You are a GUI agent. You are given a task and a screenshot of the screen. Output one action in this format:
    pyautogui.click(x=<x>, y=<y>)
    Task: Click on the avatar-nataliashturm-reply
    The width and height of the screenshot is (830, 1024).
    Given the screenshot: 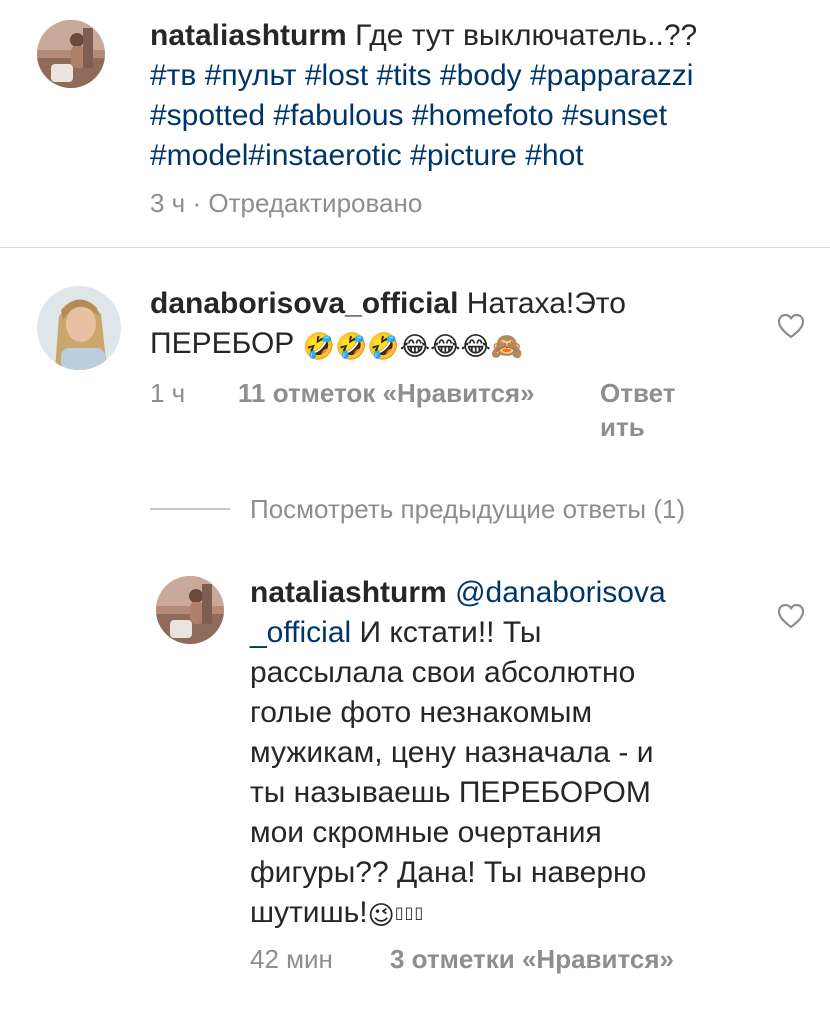 What is the action you would take?
    pyautogui.click(x=190, y=610)
    